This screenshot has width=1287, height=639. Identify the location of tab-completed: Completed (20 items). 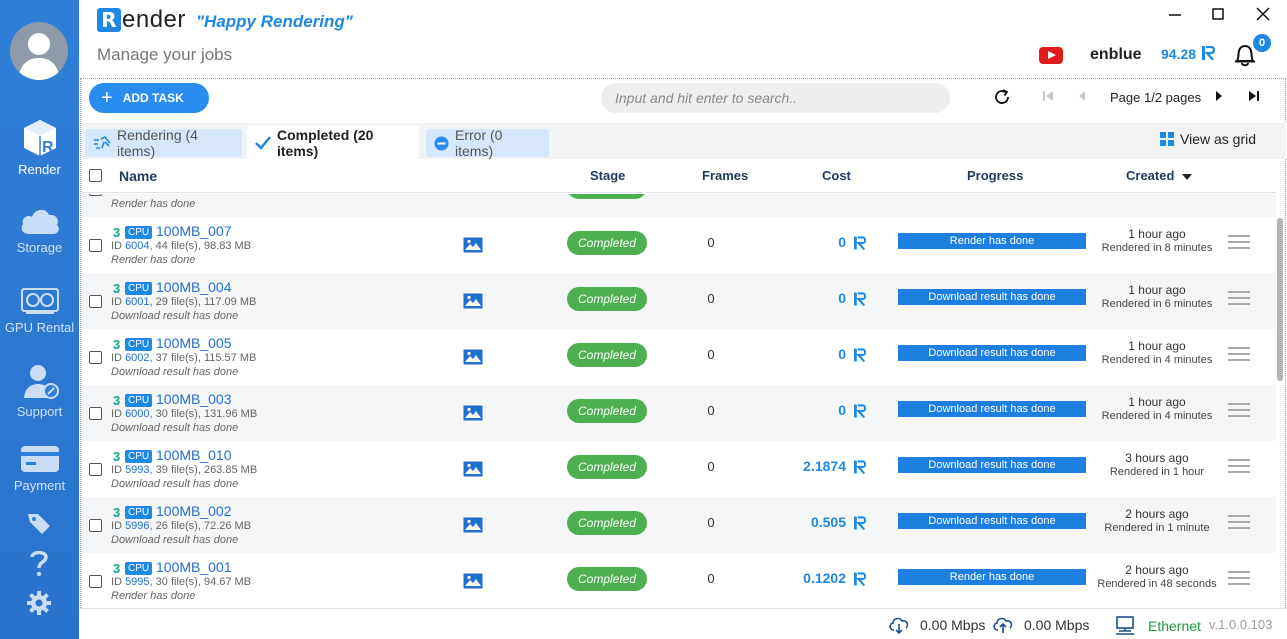
(333, 142).